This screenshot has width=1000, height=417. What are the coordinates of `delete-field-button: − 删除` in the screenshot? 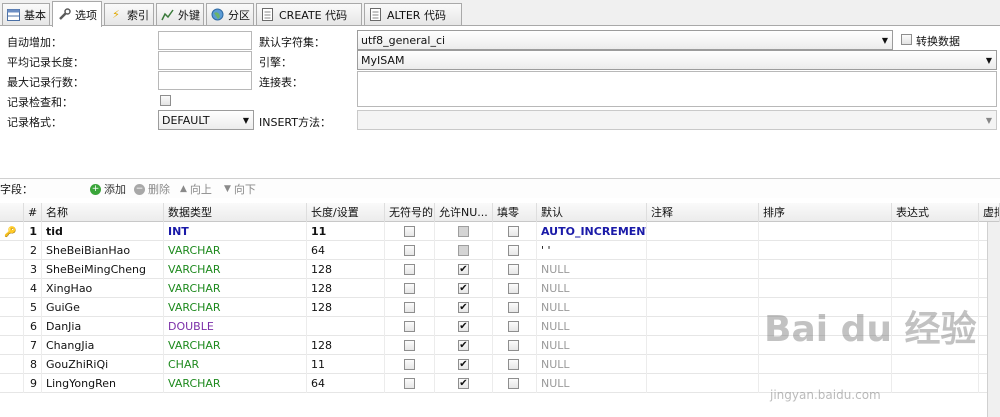 It's located at (152, 189).